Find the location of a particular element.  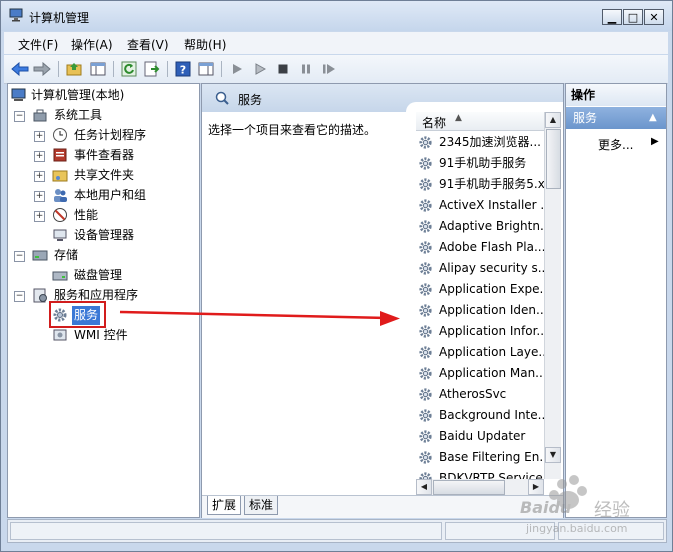

watermark-brand: Baidu is located at coordinates (546, 507).